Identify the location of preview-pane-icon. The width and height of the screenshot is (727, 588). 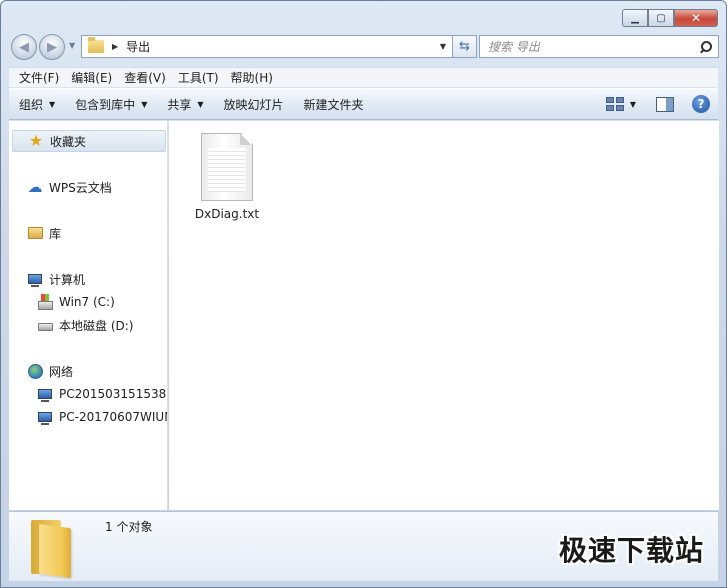
(665, 104).